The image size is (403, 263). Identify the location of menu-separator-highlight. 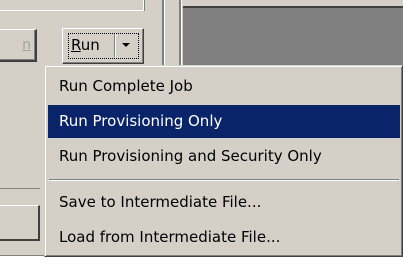
(224, 180).